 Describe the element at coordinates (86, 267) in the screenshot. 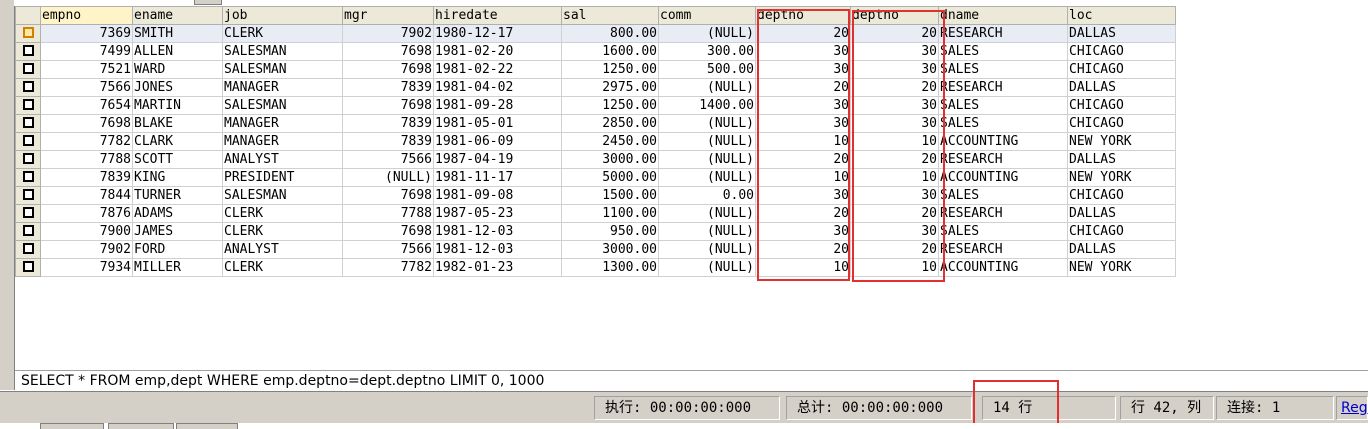

I see `cell-empno: 7934` at that location.